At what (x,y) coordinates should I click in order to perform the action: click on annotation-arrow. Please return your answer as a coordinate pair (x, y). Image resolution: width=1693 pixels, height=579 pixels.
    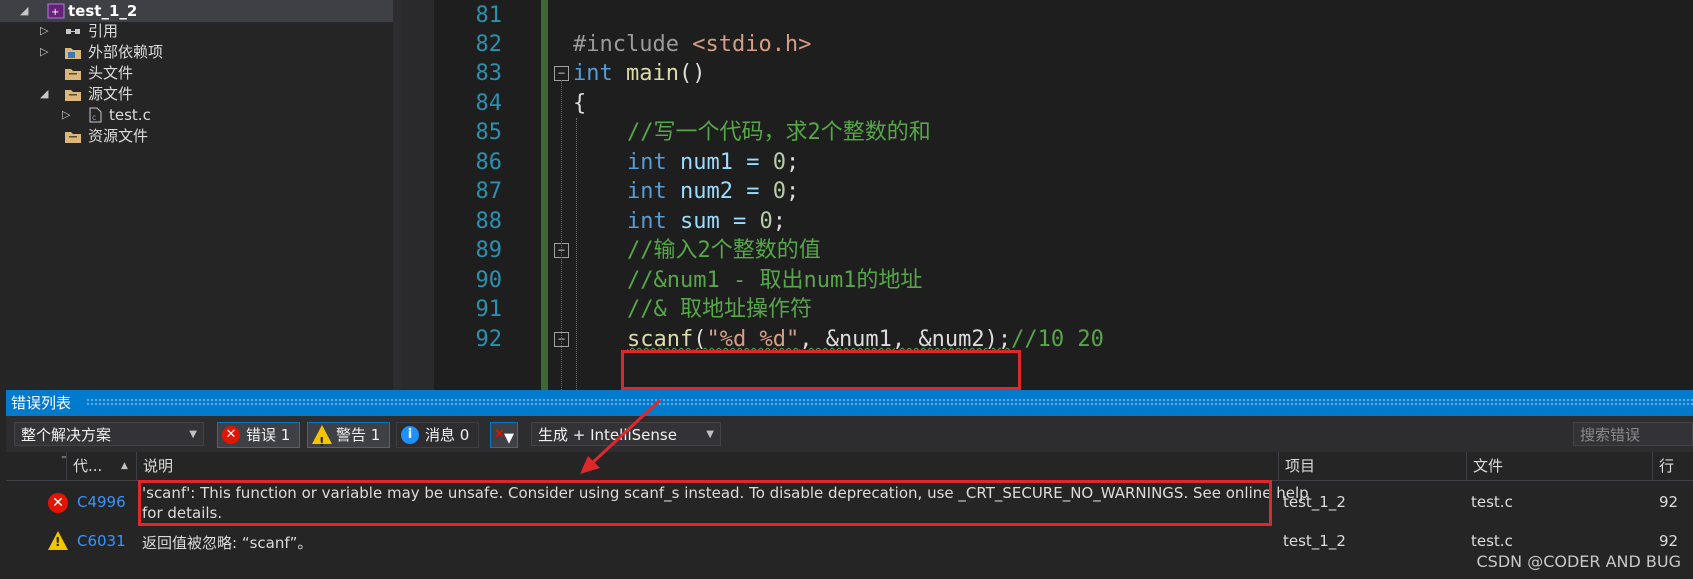
    Looking at the image, I should click on (621, 436).